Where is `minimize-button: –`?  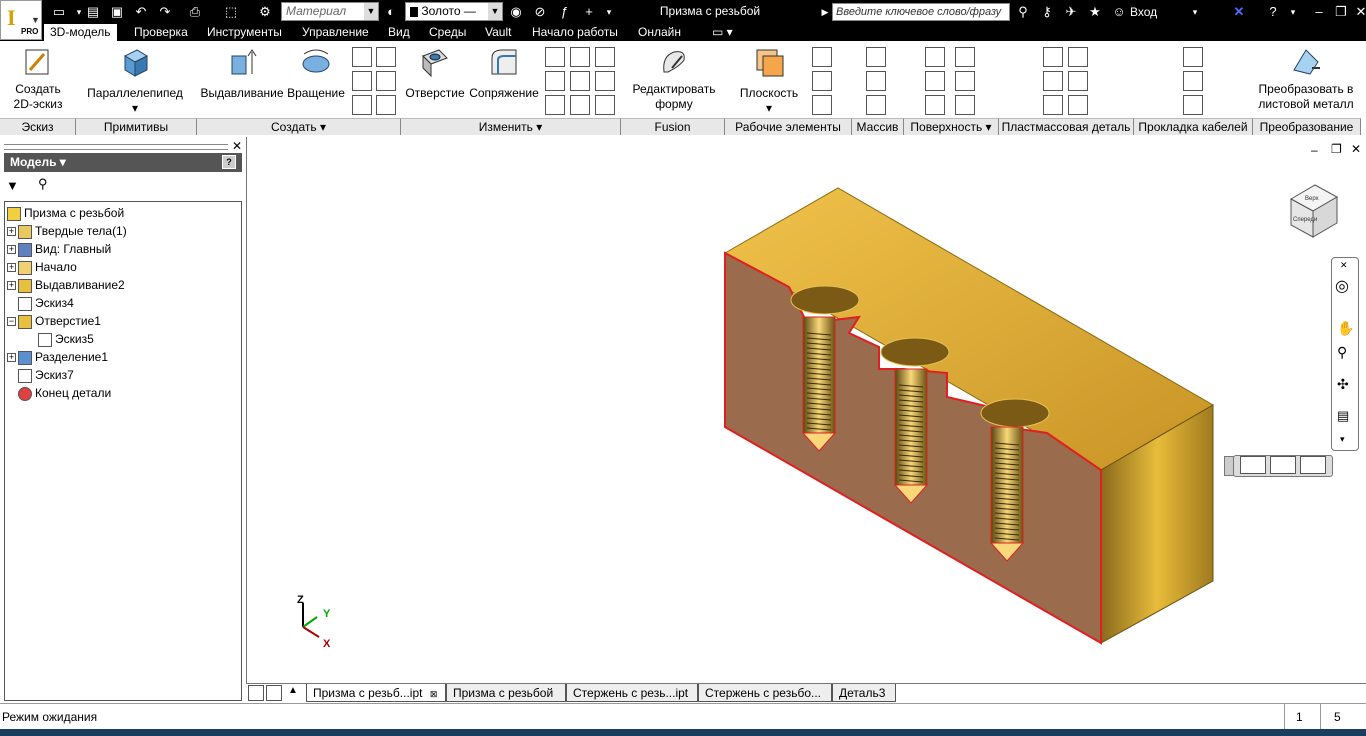
minimize-button: – is located at coordinates (1319, 12).